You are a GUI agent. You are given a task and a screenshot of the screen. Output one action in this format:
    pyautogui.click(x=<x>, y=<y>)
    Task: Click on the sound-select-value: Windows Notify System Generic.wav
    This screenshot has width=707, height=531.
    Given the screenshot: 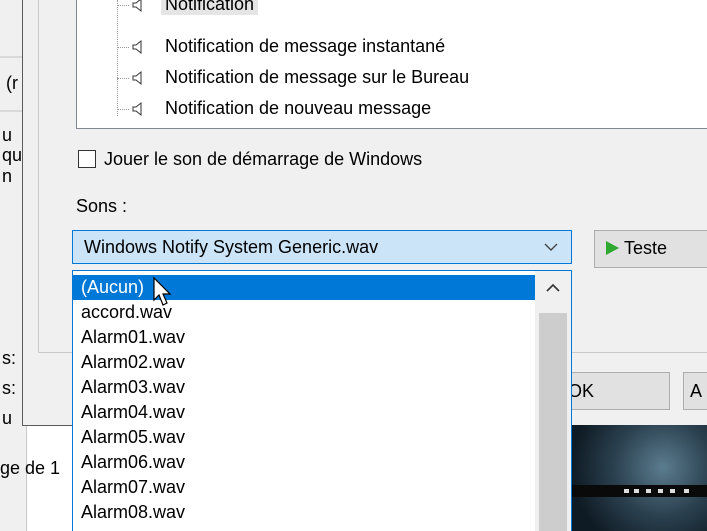 What is the action you would take?
    pyautogui.click(x=231, y=247)
    